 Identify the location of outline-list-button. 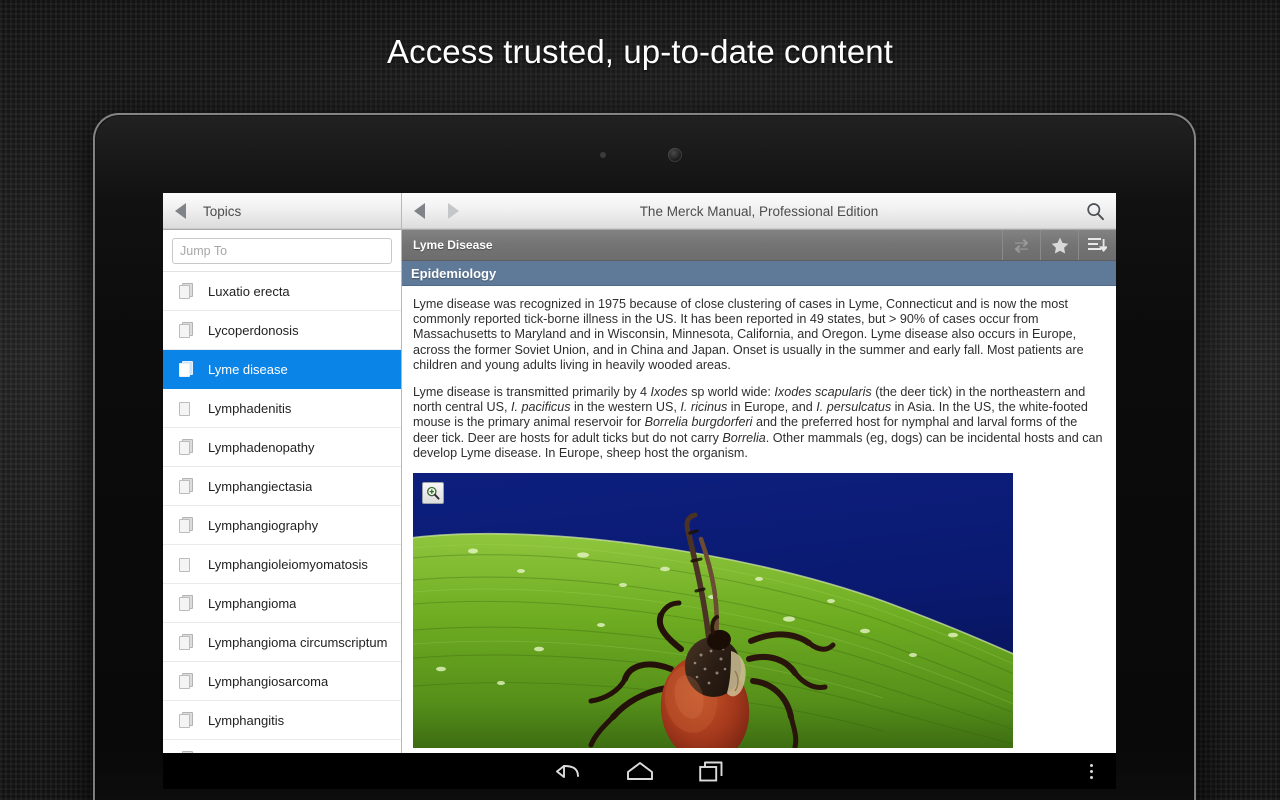
(1097, 245).